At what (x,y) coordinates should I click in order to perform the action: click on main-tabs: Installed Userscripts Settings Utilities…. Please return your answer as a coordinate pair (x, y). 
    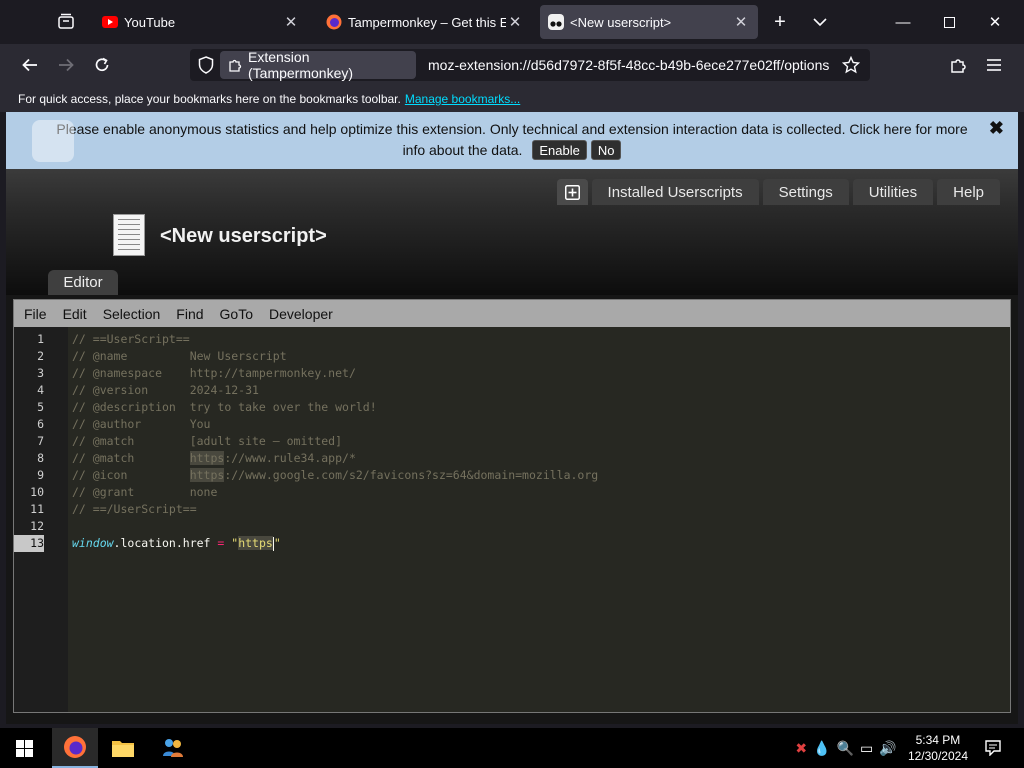
    Looking at the image, I should click on (778, 192).